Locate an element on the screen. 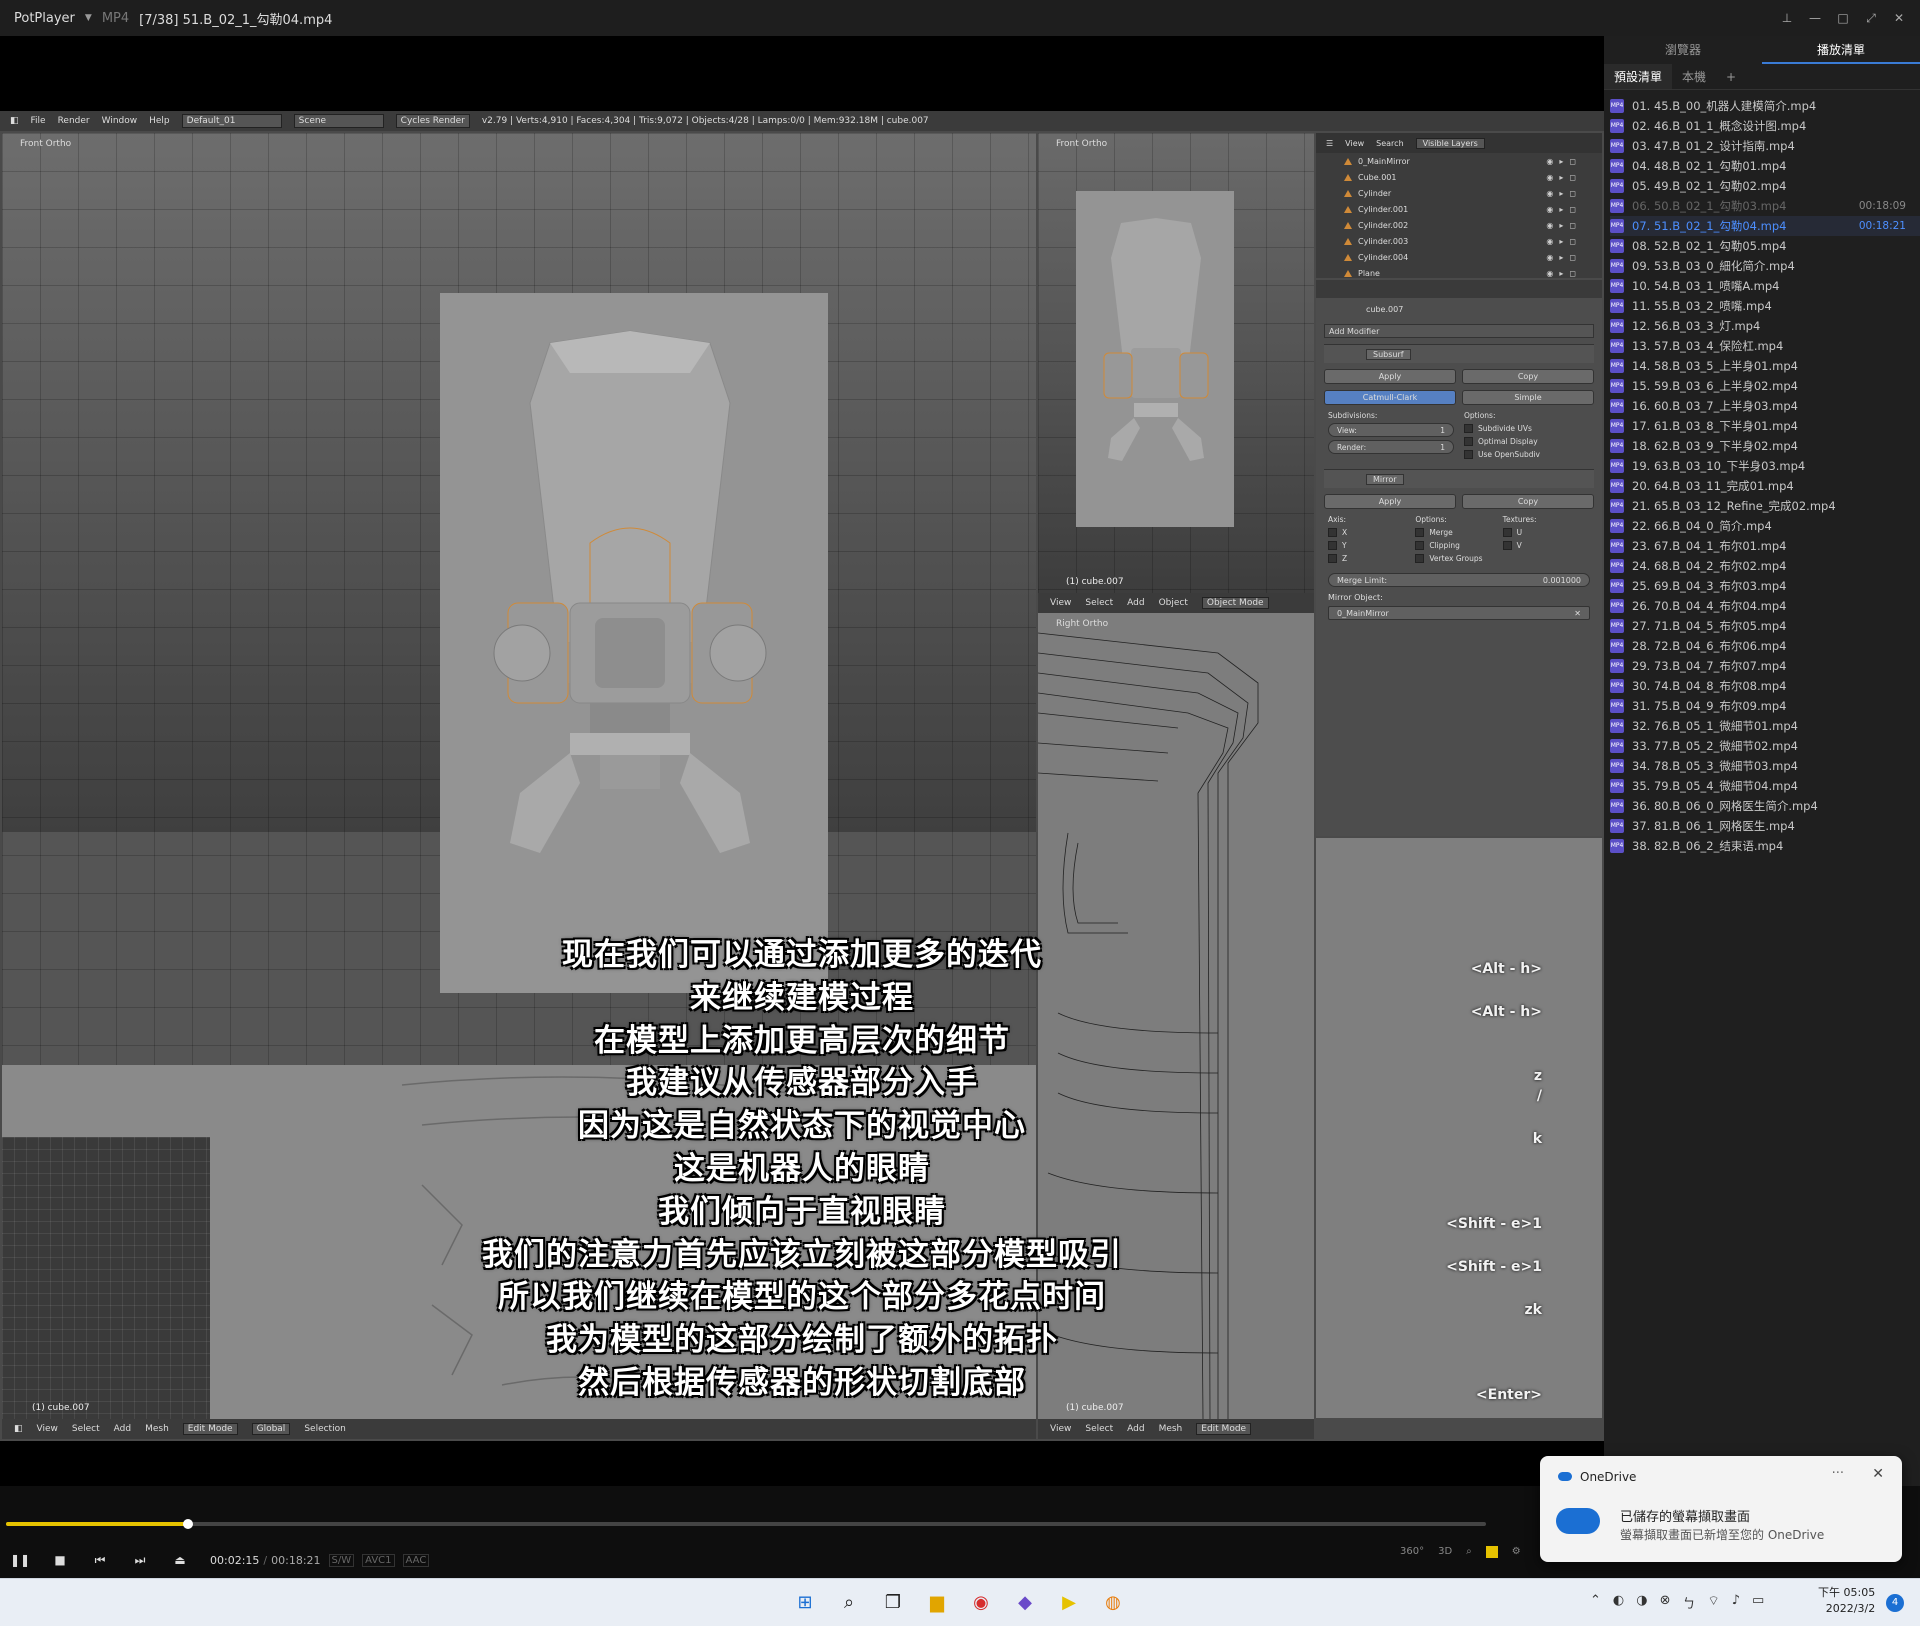 The image size is (1920, 1626). menu-render: Render is located at coordinates (73, 121).